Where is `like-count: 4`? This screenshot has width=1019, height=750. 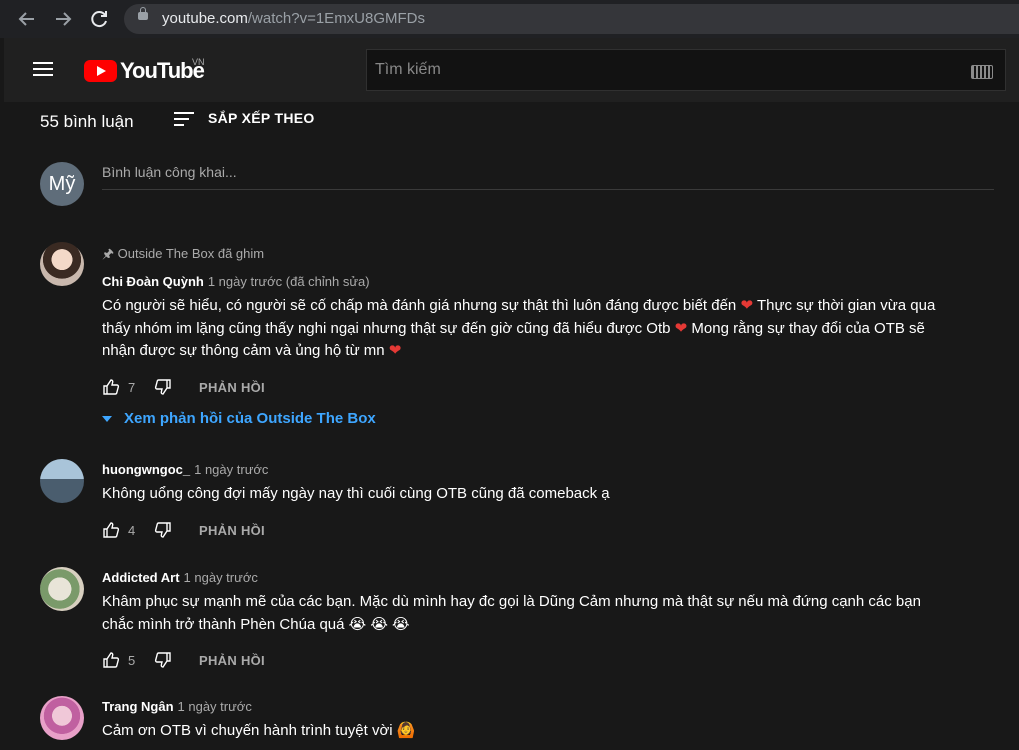
like-count: 4 is located at coordinates (132, 530).